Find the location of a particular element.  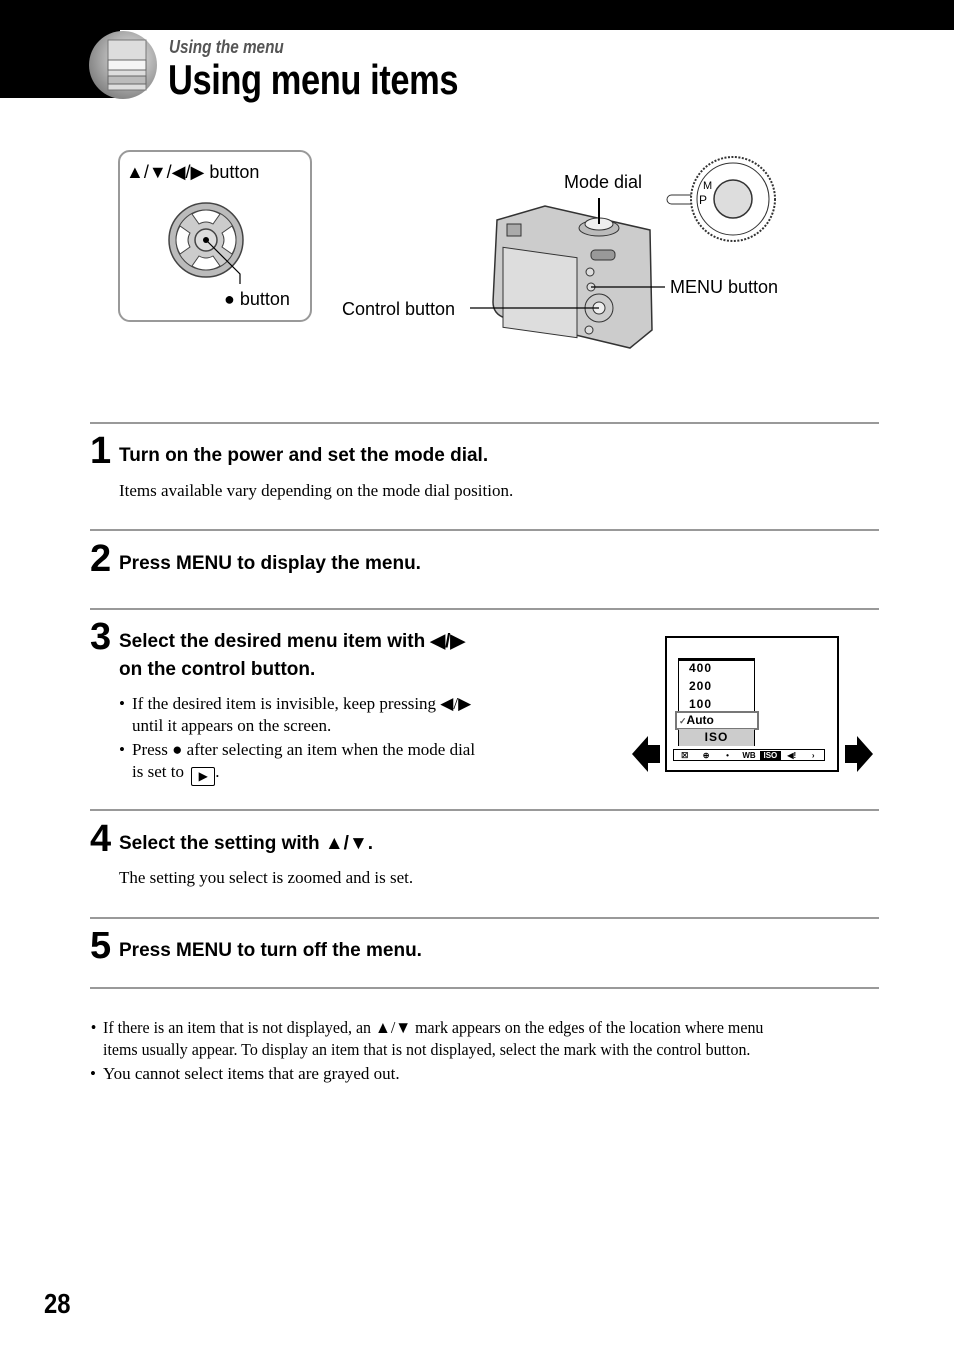

iso-caption: ISO is located at coordinates (716, 737).